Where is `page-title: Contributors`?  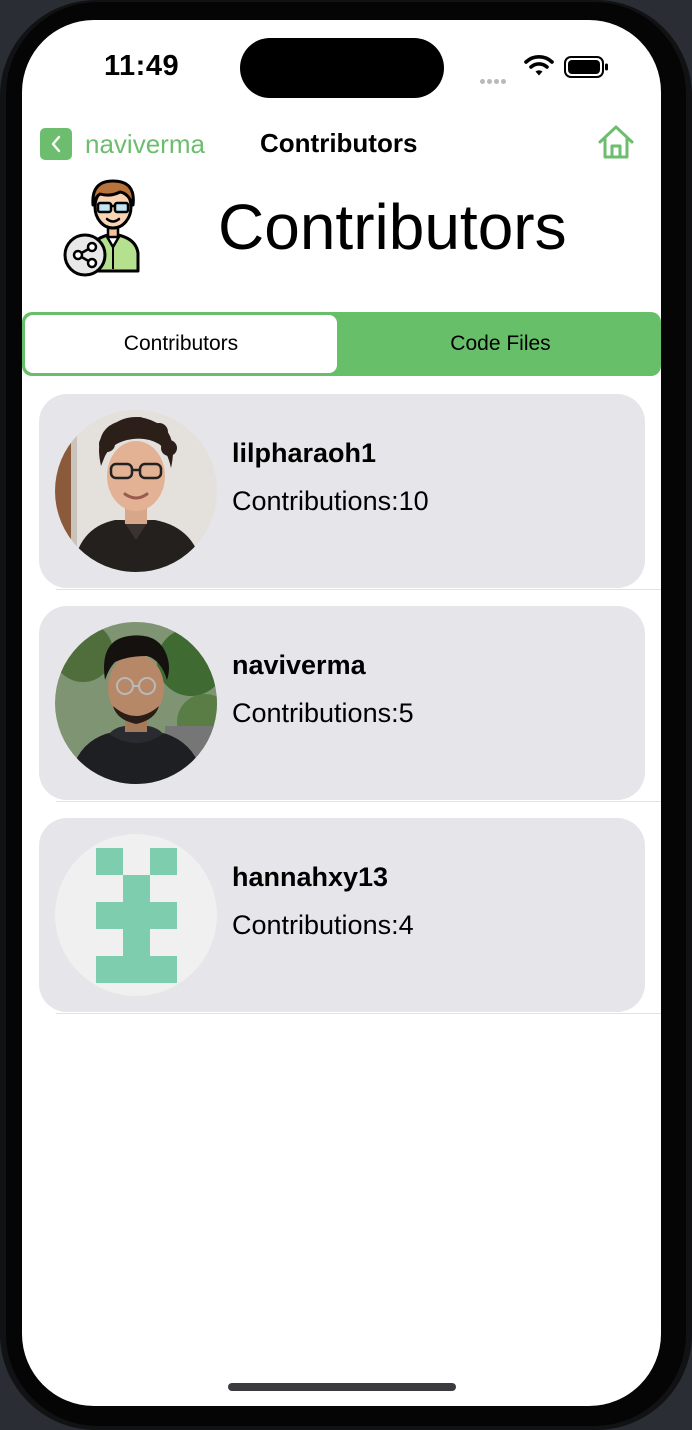
page-title: Contributors is located at coordinates (392, 227).